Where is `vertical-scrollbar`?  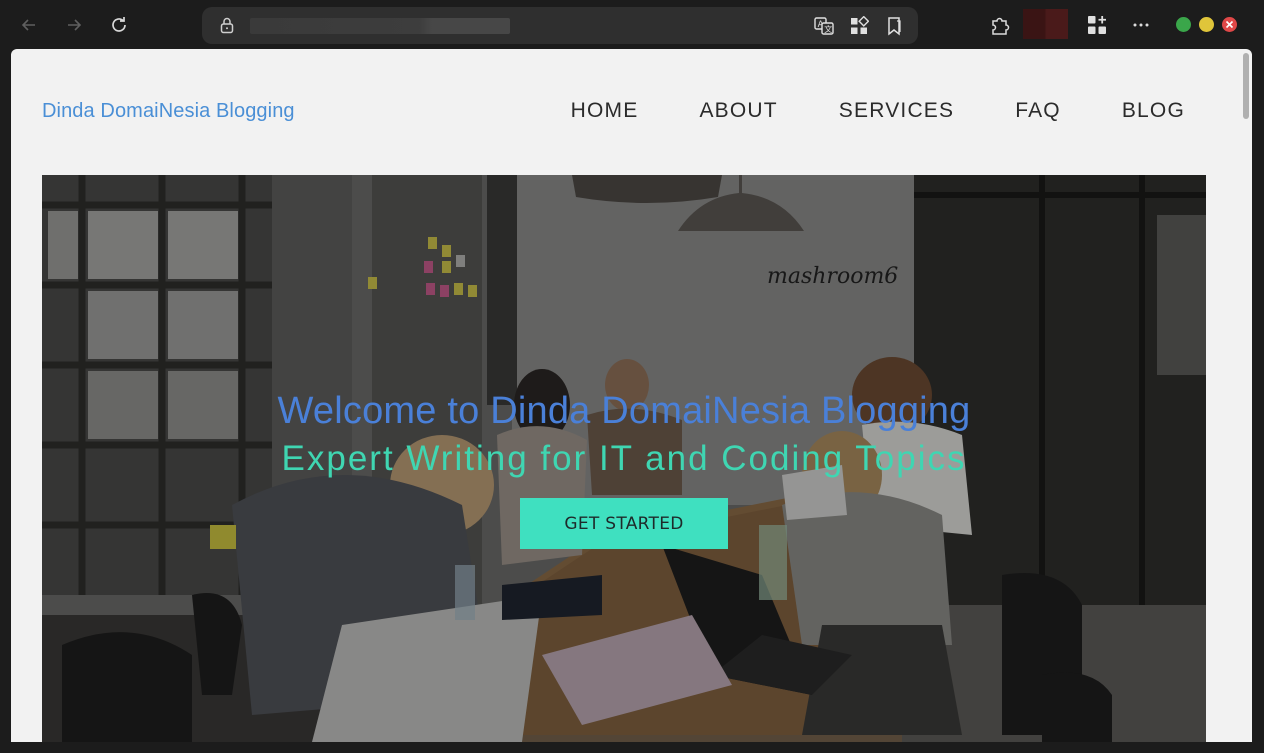
vertical-scrollbar is located at coordinates (1246, 86).